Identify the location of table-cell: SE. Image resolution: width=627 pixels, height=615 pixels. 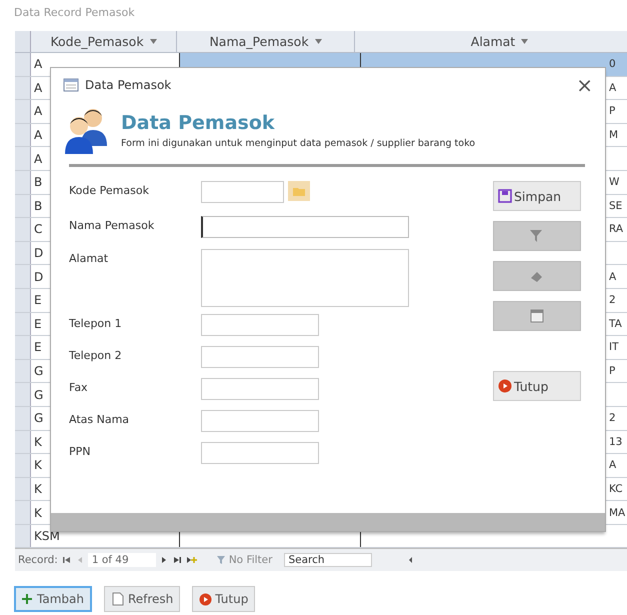
(615, 206).